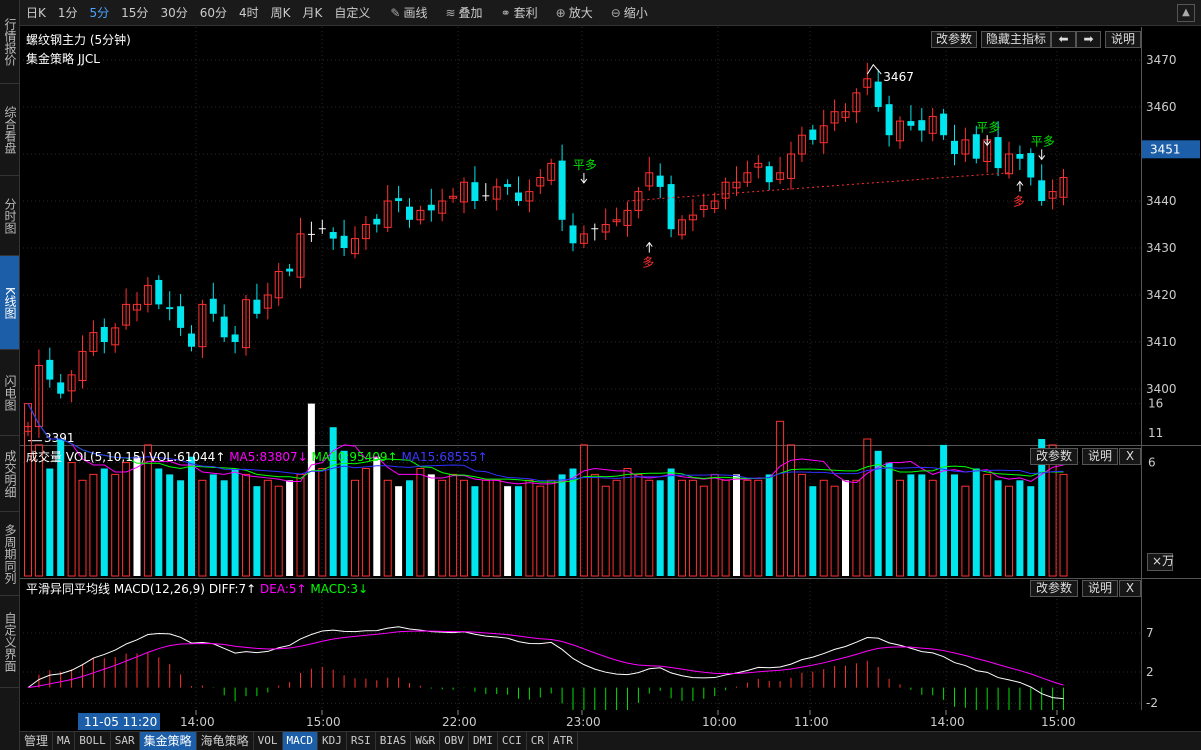 The image size is (1201, 750). What do you see at coordinates (9, 216) in the screenshot?
I see `nav-item-2: 分时图` at bounding box center [9, 216].